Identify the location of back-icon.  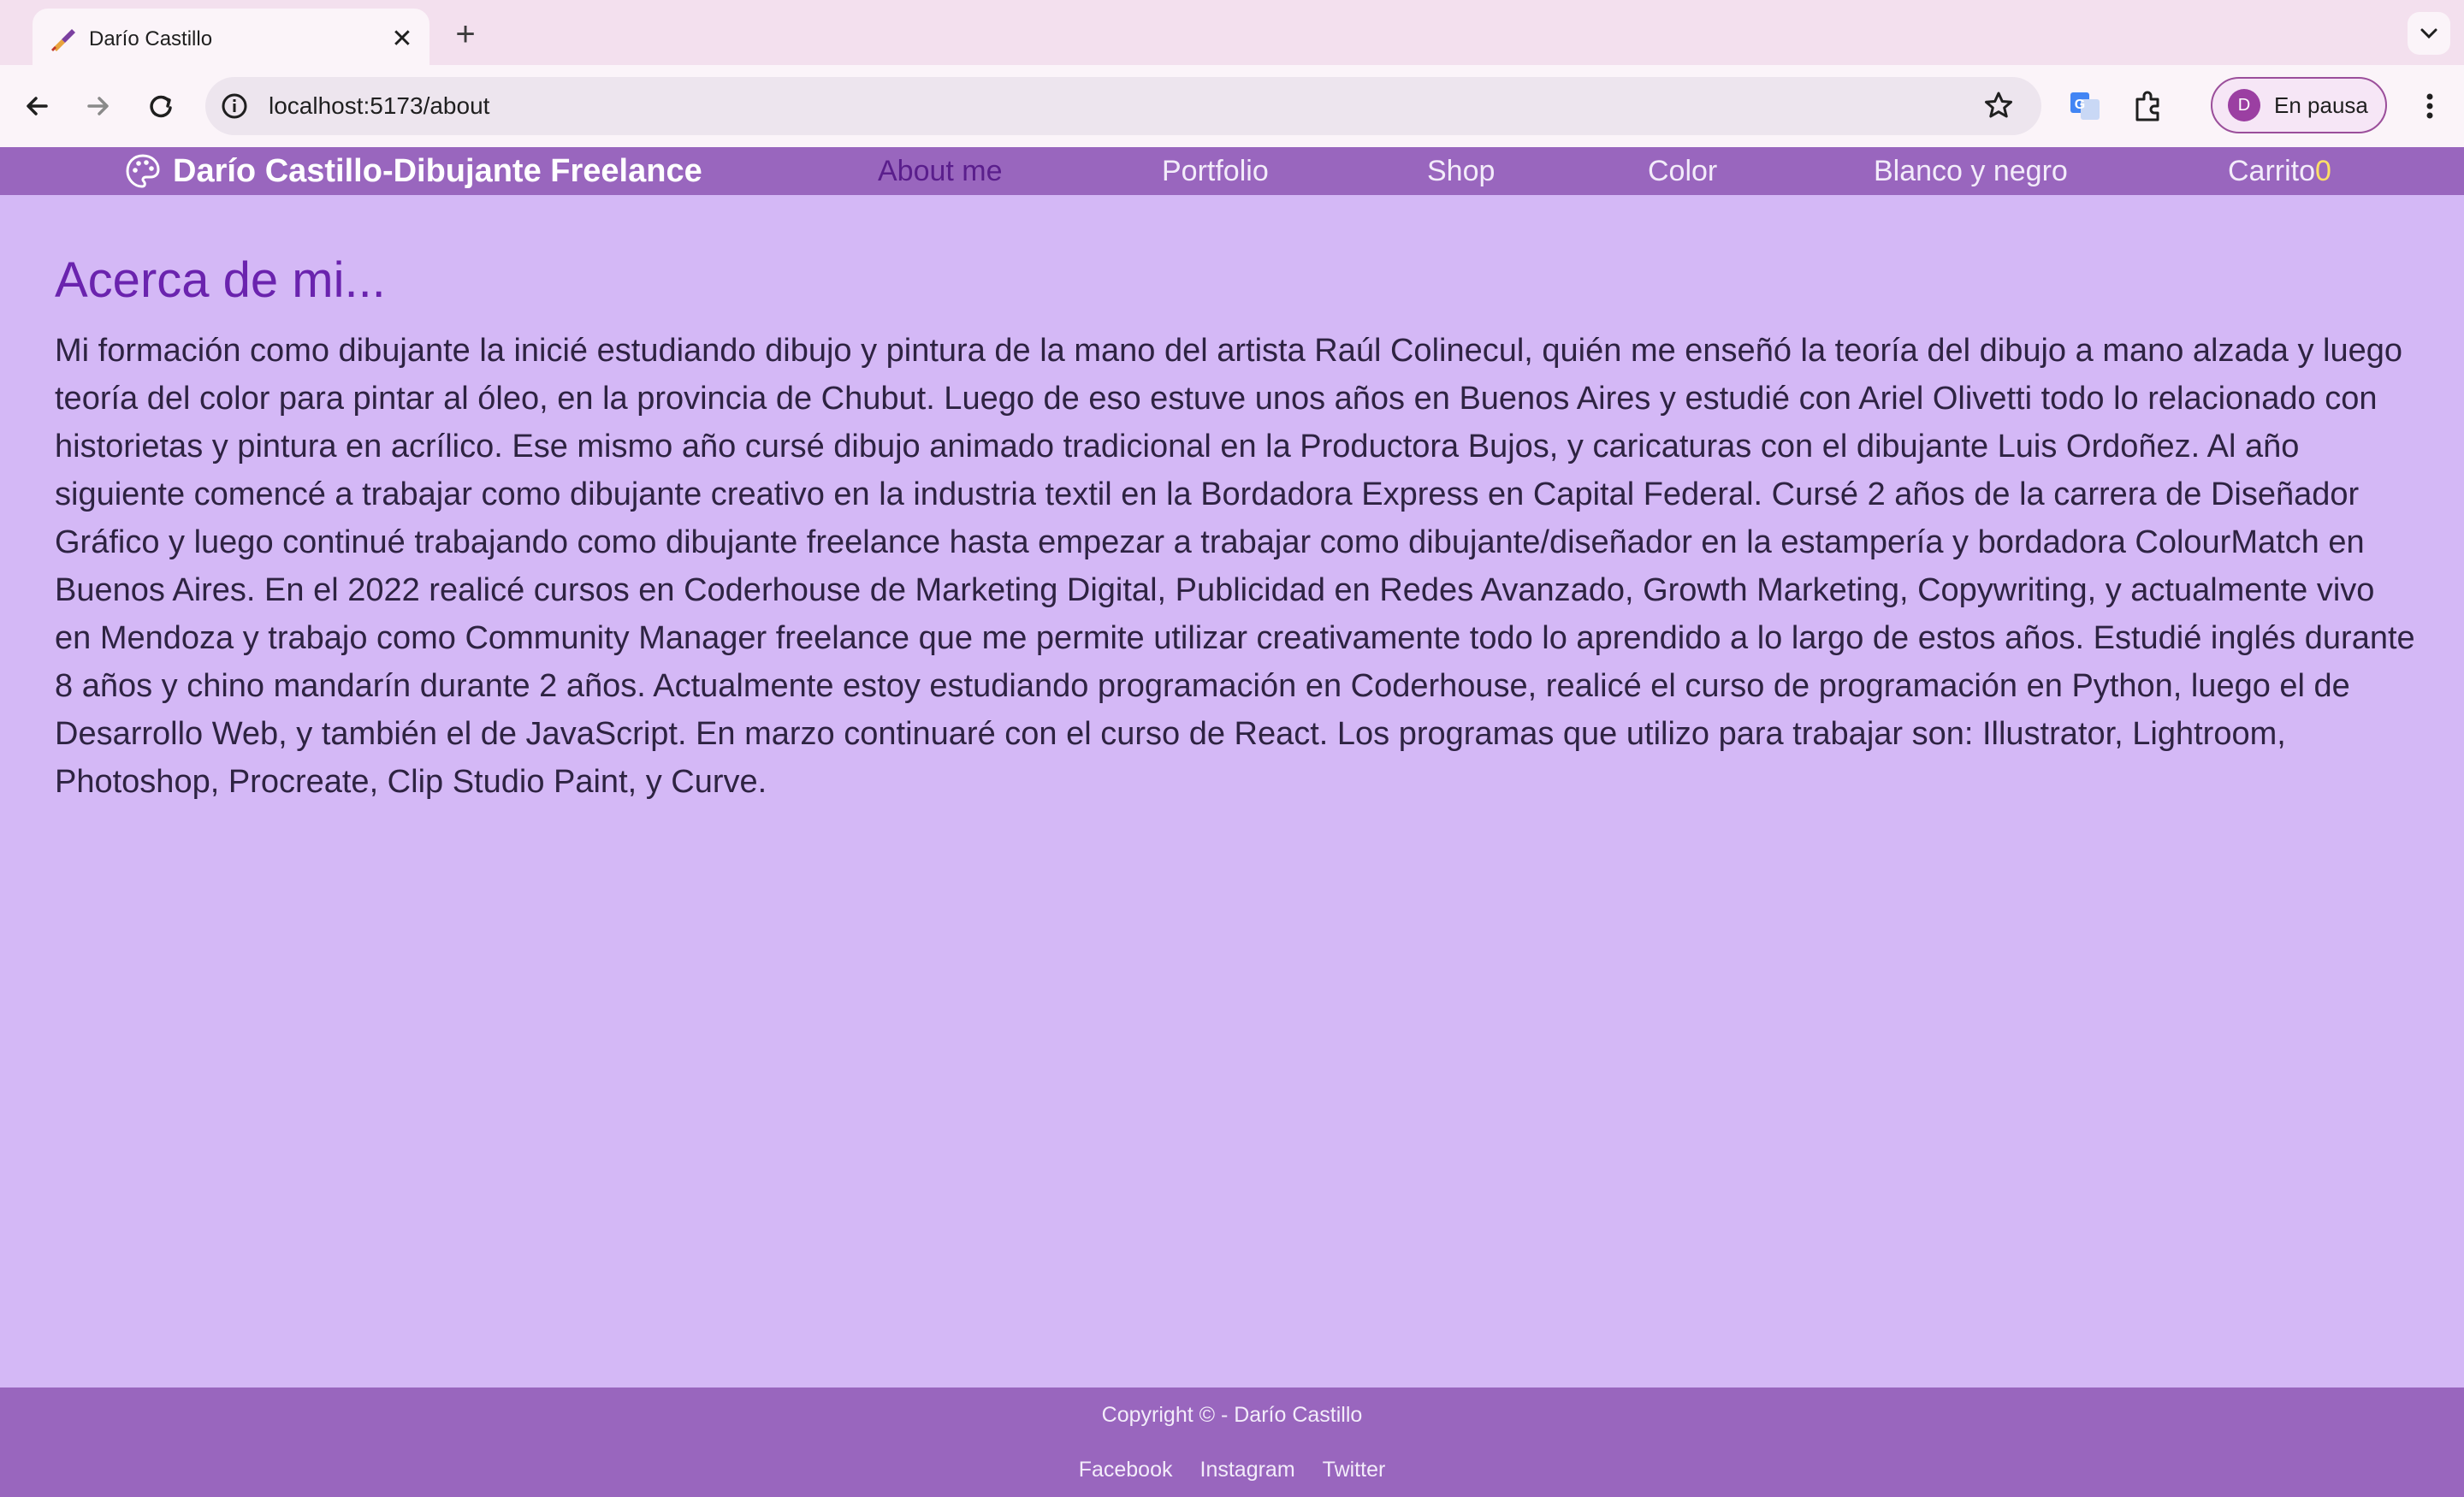
(37, 106).